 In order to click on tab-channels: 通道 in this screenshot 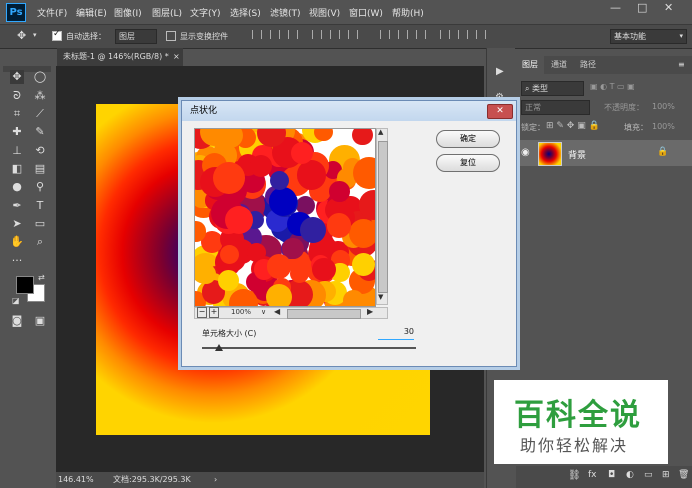, I will do `click(559, 65)`.